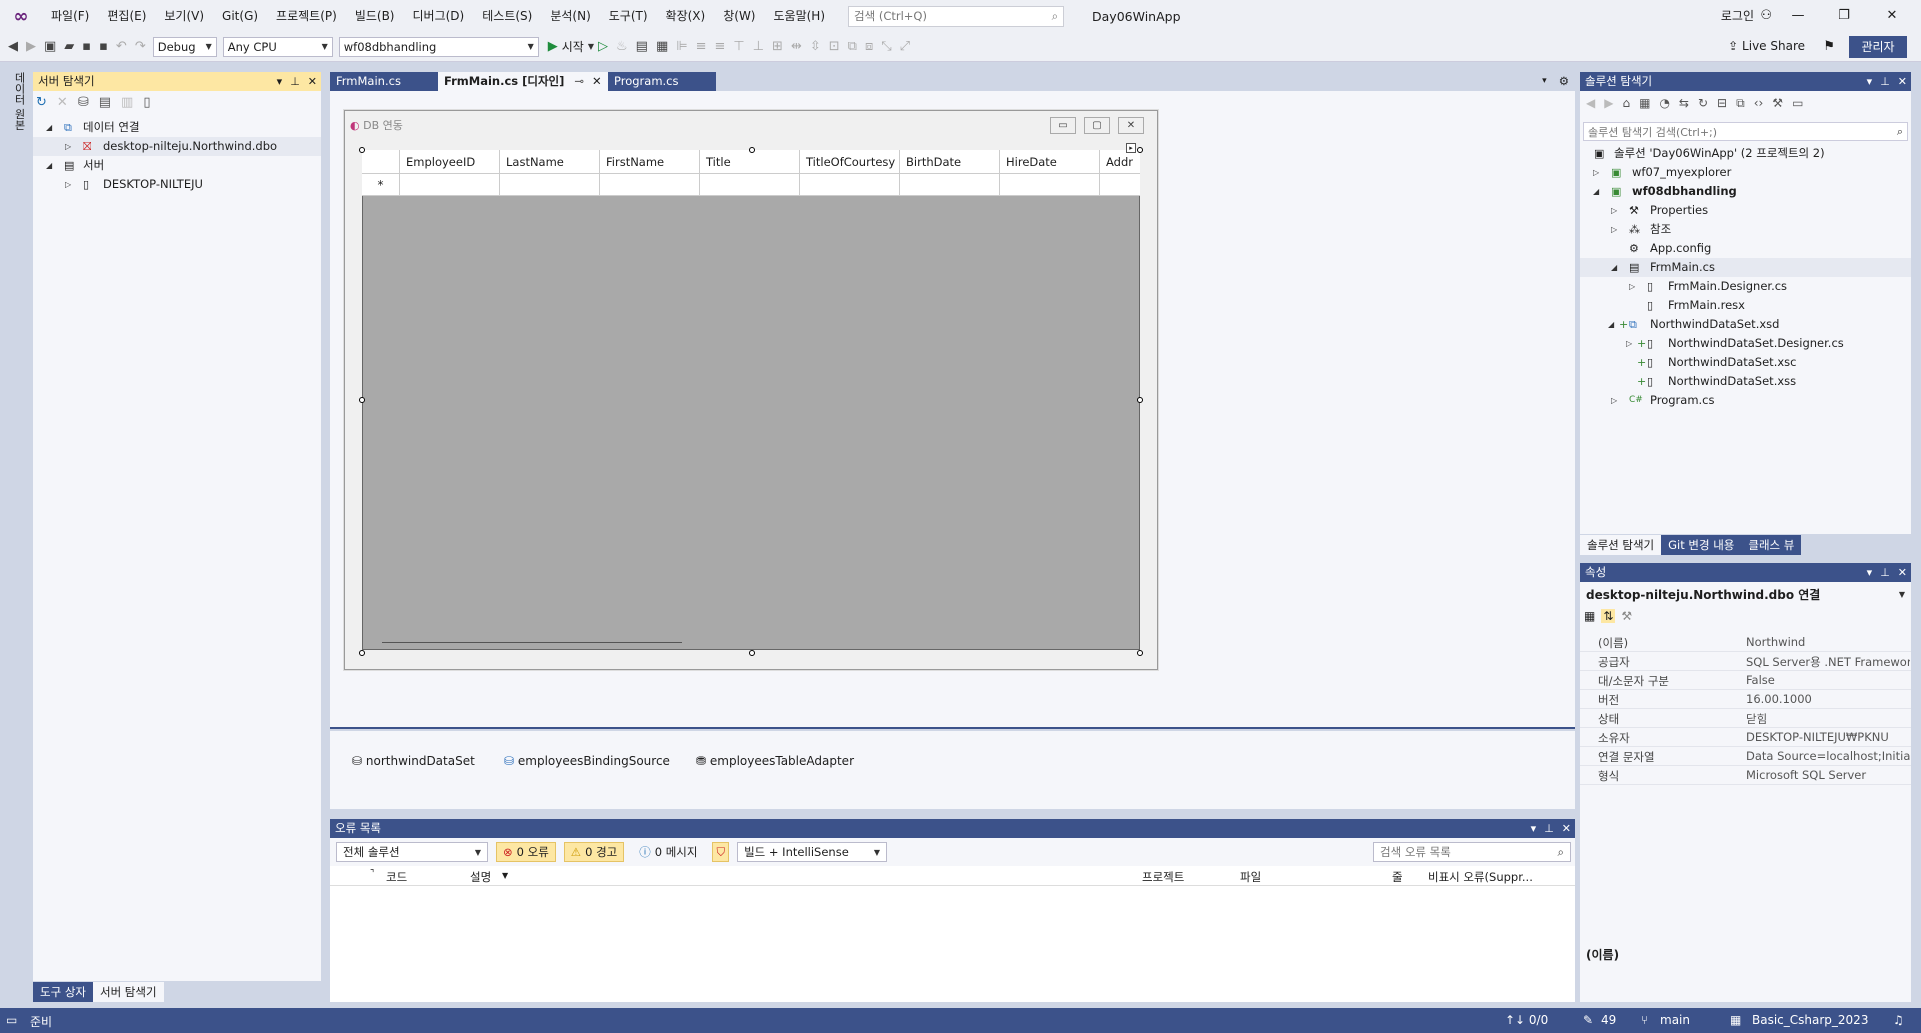 The width and height of the screenshot is (1921, 1033). I want to click on menu-build: 빌드(B), so click(375, 16).